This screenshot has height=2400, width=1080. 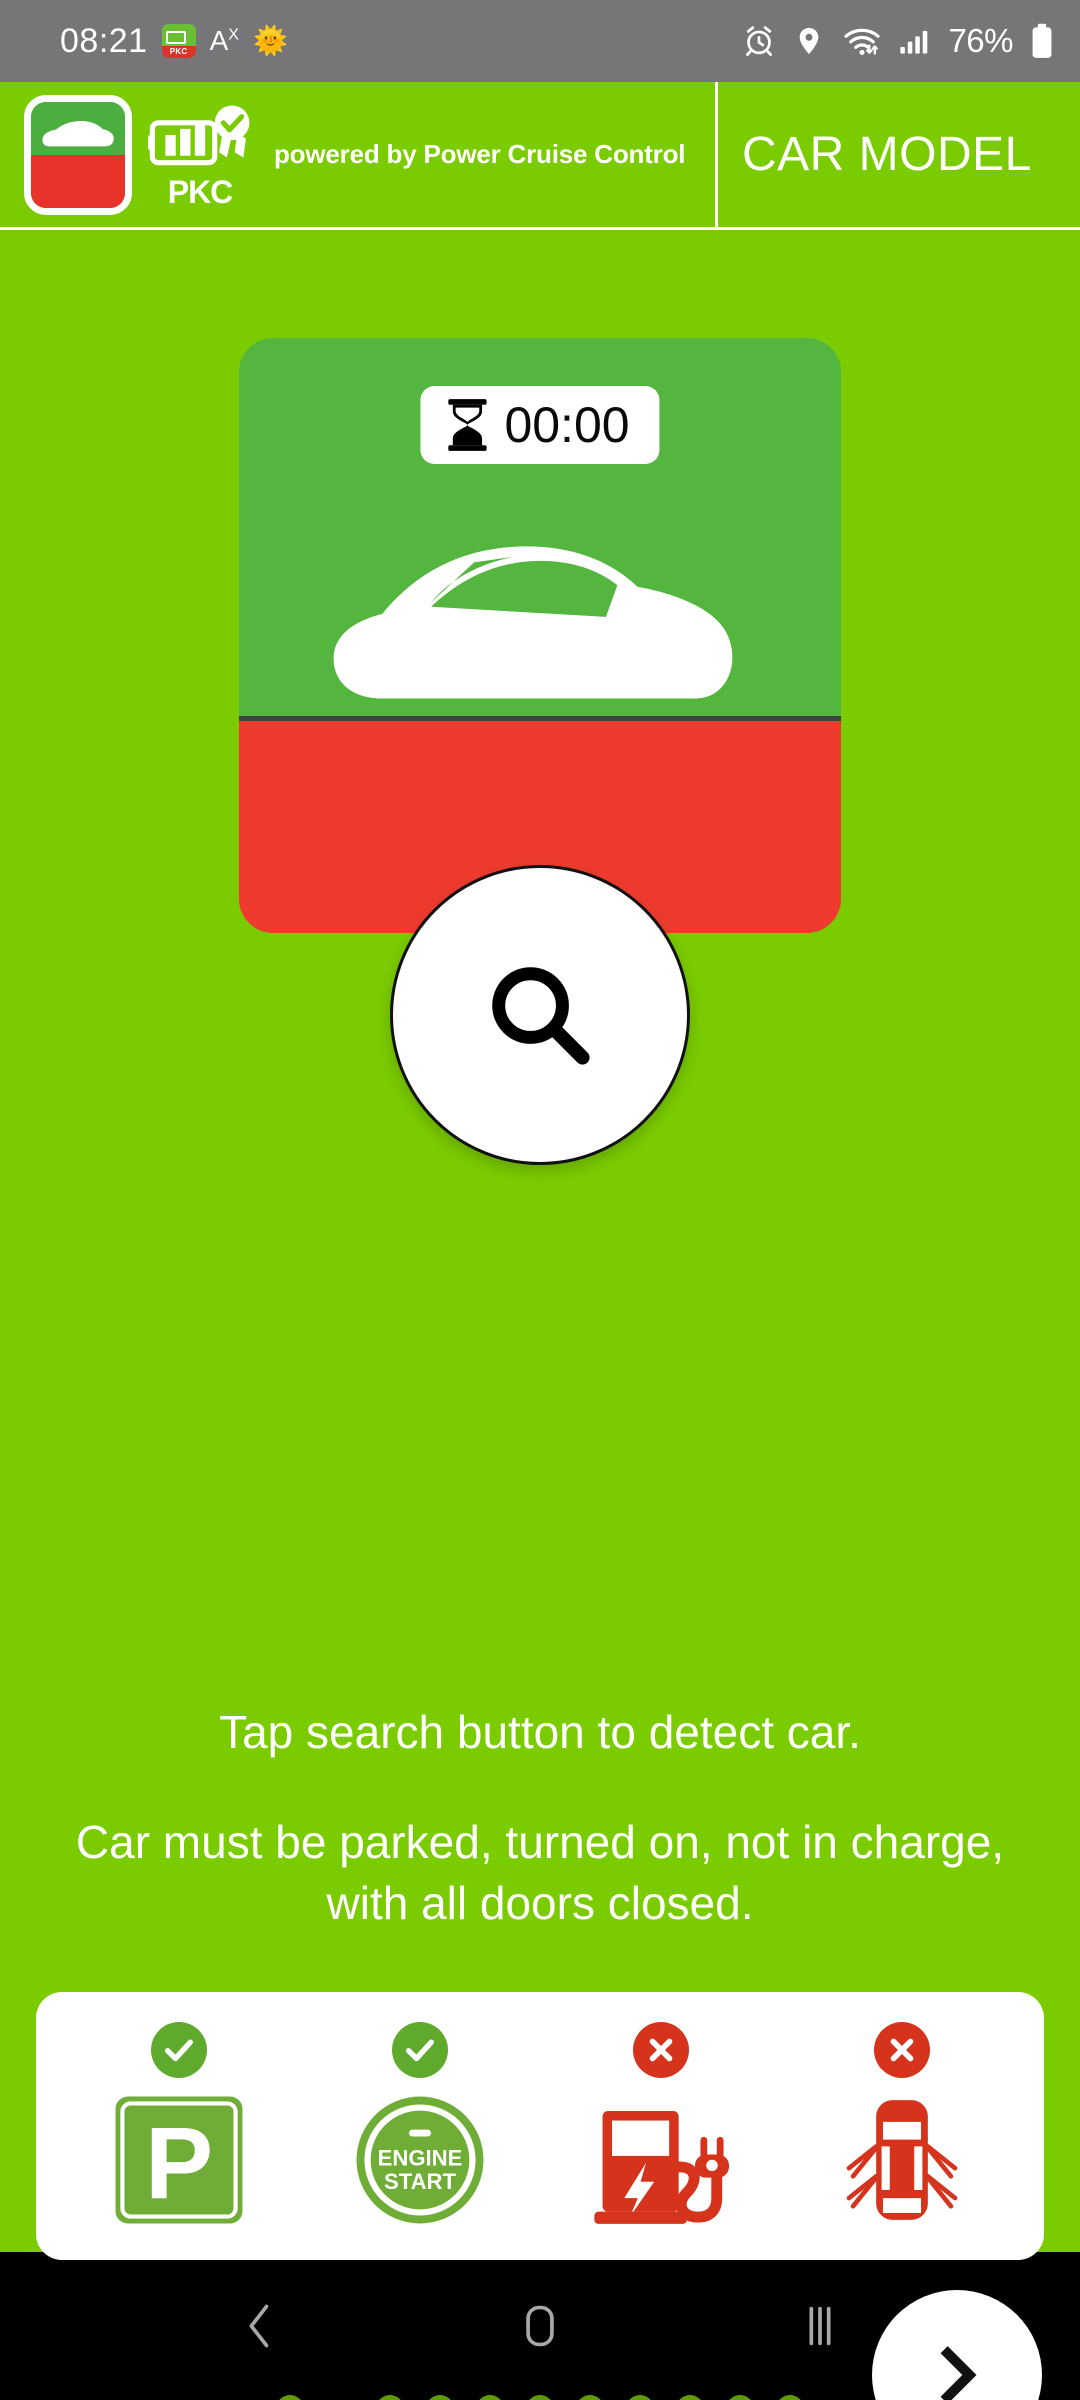 What do you see at coordinates (898, 41) in the screenshot?
I see `status-bar-right: 76%` at bounding box center [898, 41].